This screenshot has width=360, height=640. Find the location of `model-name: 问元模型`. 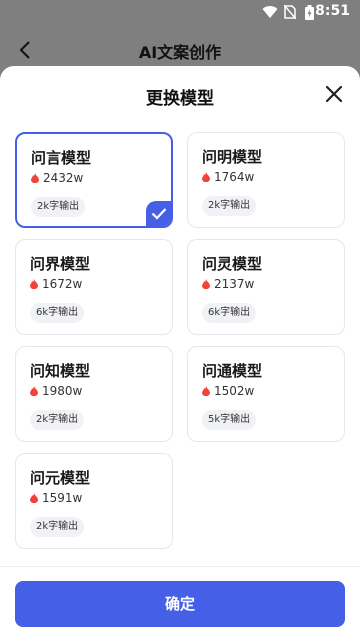

model-name: 问元模型 is located at coordinates (60, 478).